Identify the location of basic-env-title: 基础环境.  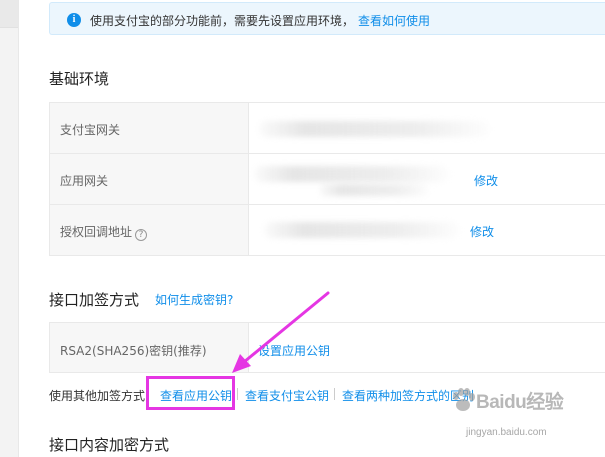
(79, 79).